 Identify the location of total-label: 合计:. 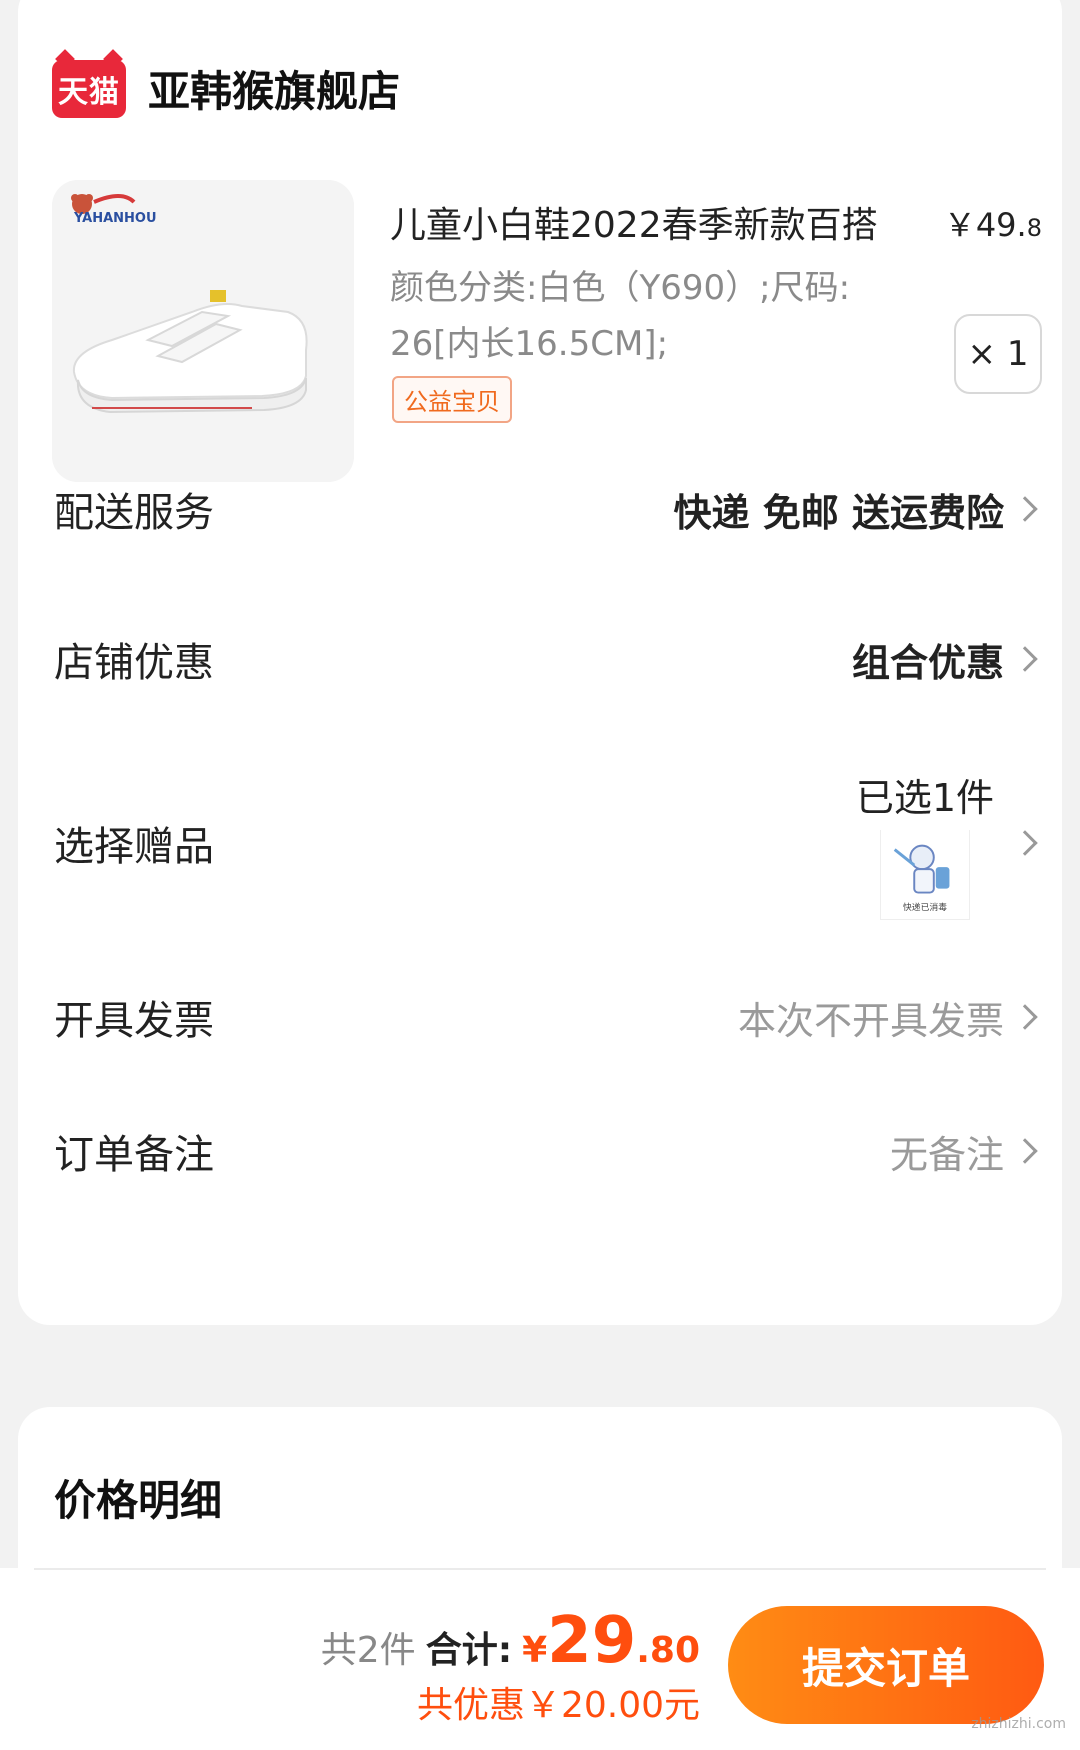
(469, 1650).